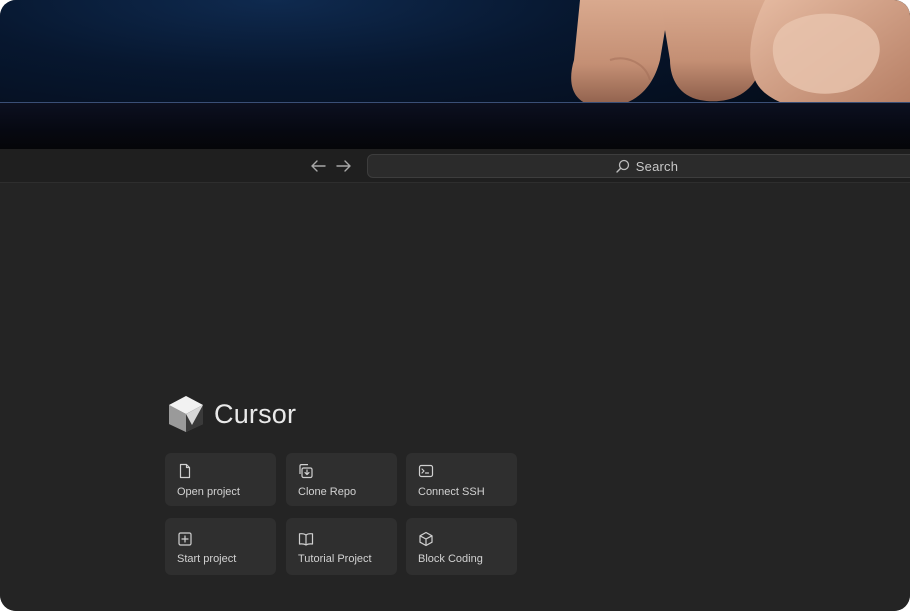 The image size is (910, 611). I want to click on clone-download-icon, so click(306, 471).